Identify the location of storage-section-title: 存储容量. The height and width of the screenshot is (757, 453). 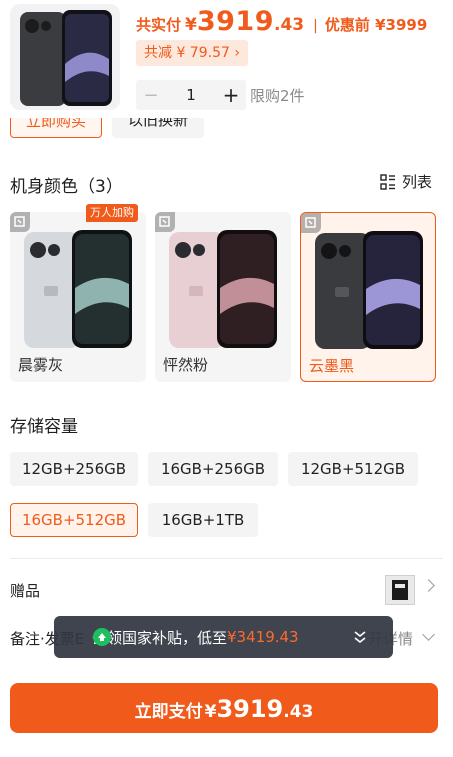
(44, 427).